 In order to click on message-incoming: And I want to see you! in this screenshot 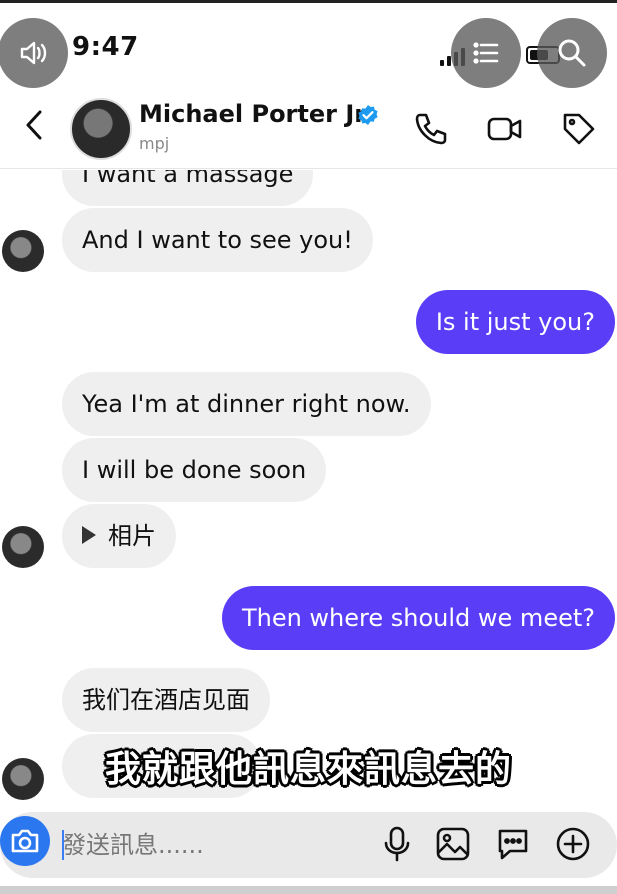, I will do `click(217, 240)`.